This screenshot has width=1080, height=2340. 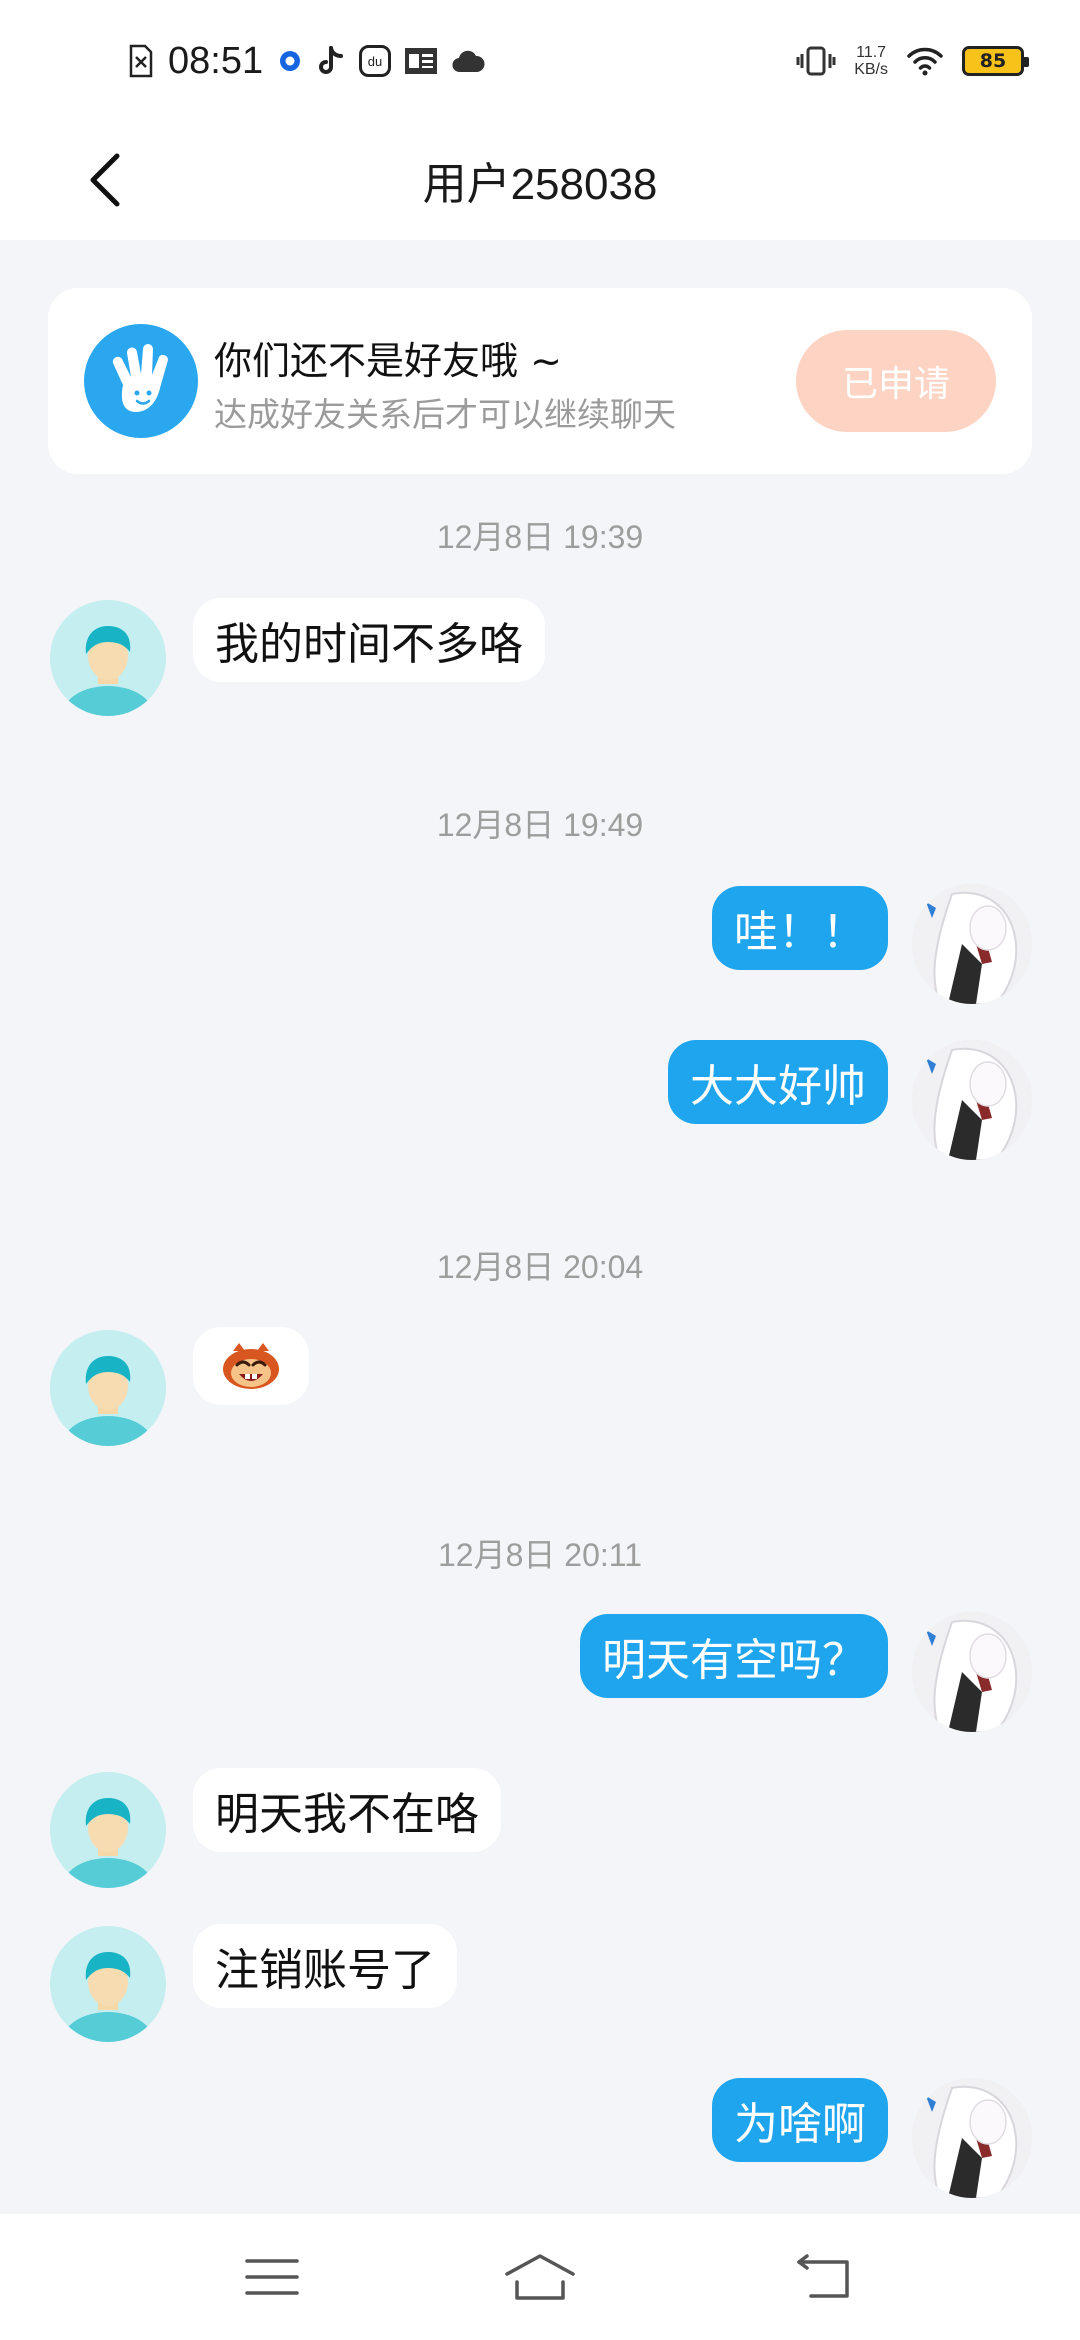 I want to click on home-icon, so click(x=540, y=2277).